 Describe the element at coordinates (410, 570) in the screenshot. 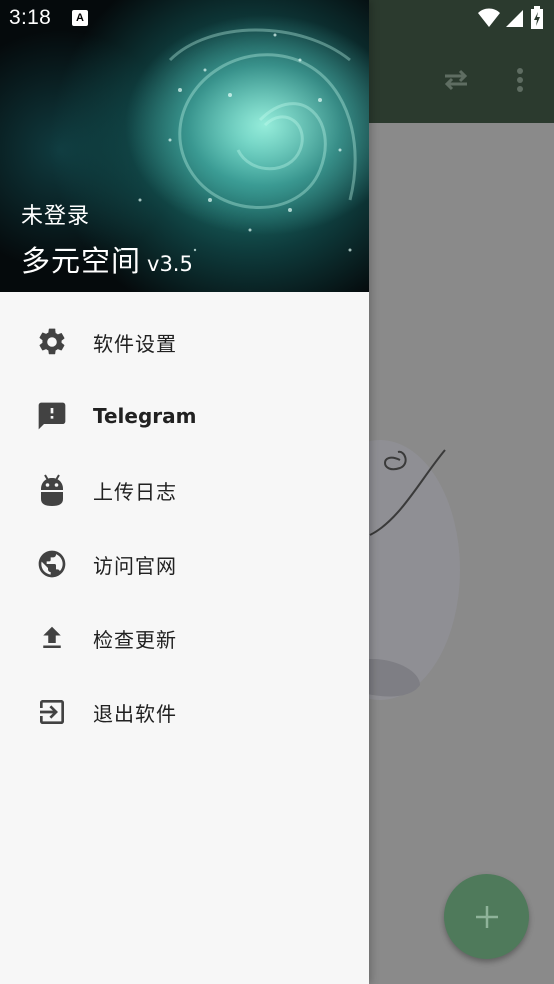

I see `empty-state-illustration` at that location.